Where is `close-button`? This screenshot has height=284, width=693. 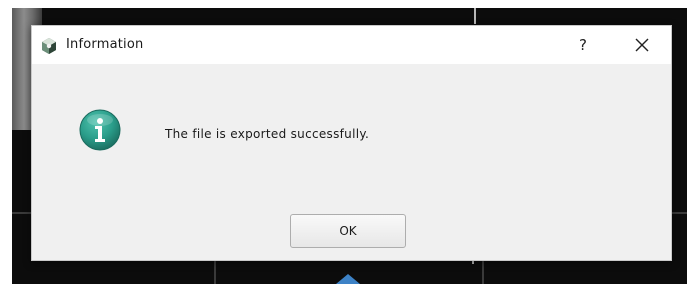
close-button is located at coordinates (642, 45).